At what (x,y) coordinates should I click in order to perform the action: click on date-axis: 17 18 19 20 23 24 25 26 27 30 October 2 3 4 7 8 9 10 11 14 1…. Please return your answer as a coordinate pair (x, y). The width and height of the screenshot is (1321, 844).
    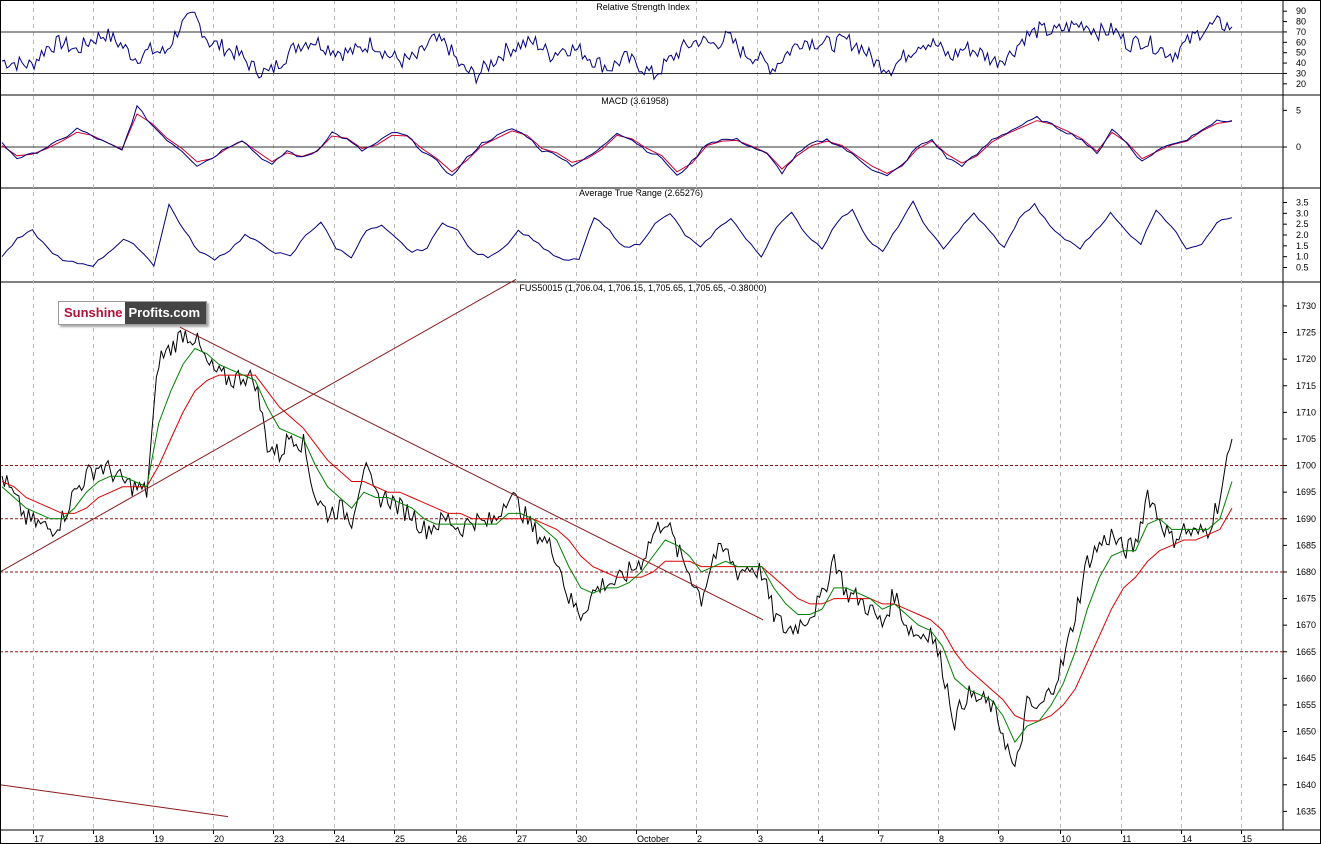
    Looking at the image, I should click on (642, 837).